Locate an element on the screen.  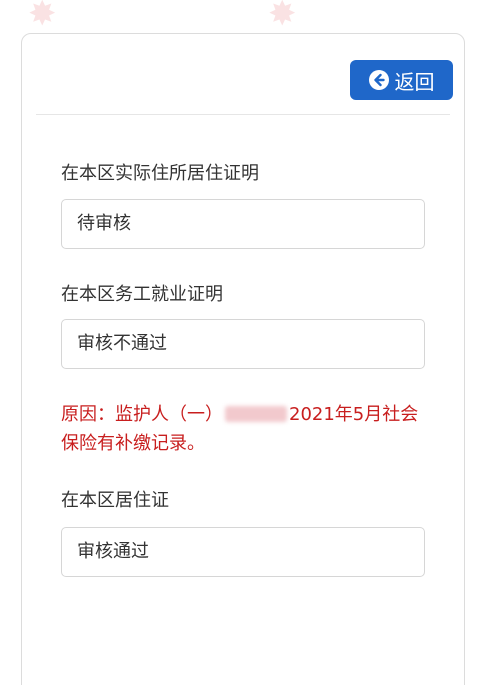
redacted-name is located at coordinates (256, 414).